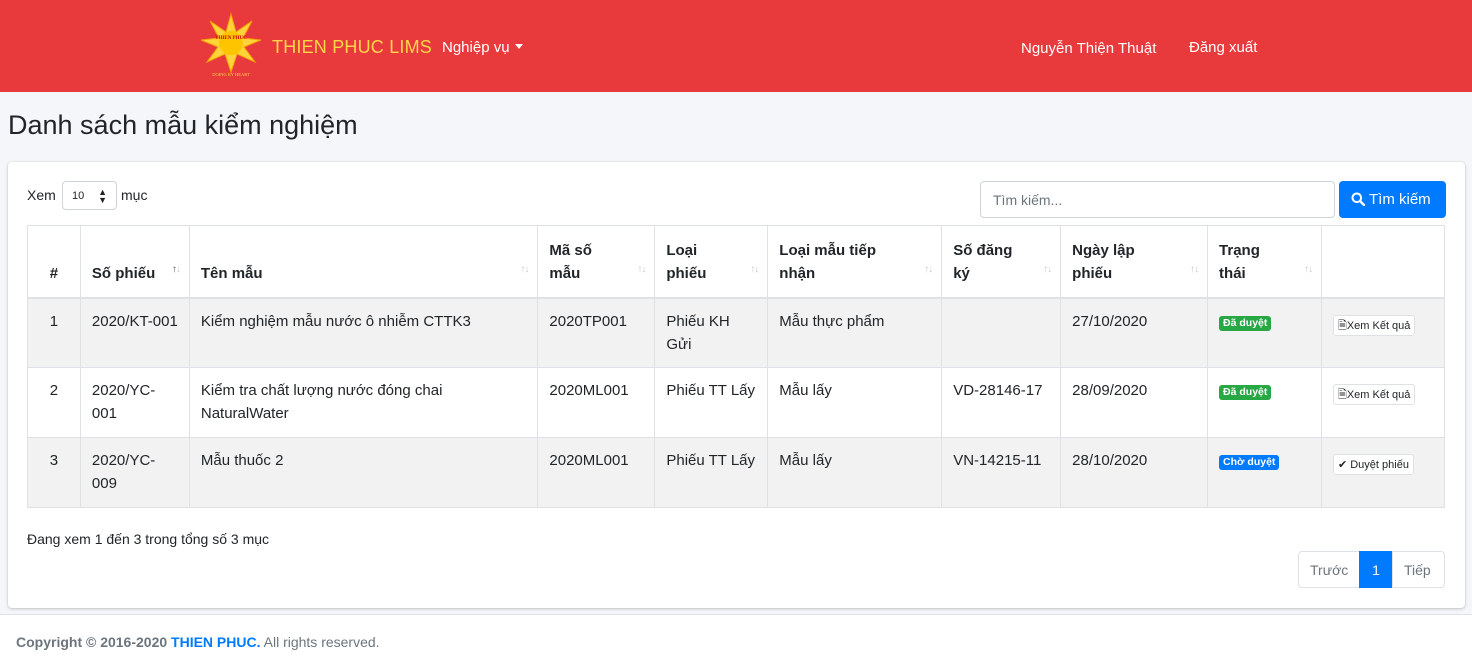  I want to click on col-header-ngay-lap: Ngày lập phiếu ↑↓, so click(1134, 262).